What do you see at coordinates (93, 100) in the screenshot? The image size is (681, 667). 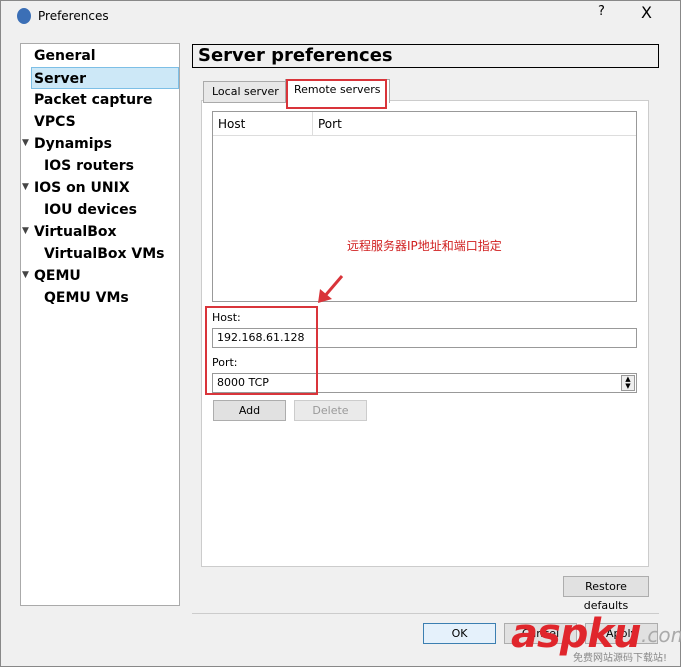 I see `sidebar-item-packet-capture: Packet capture` at bounding box center [93, 100].